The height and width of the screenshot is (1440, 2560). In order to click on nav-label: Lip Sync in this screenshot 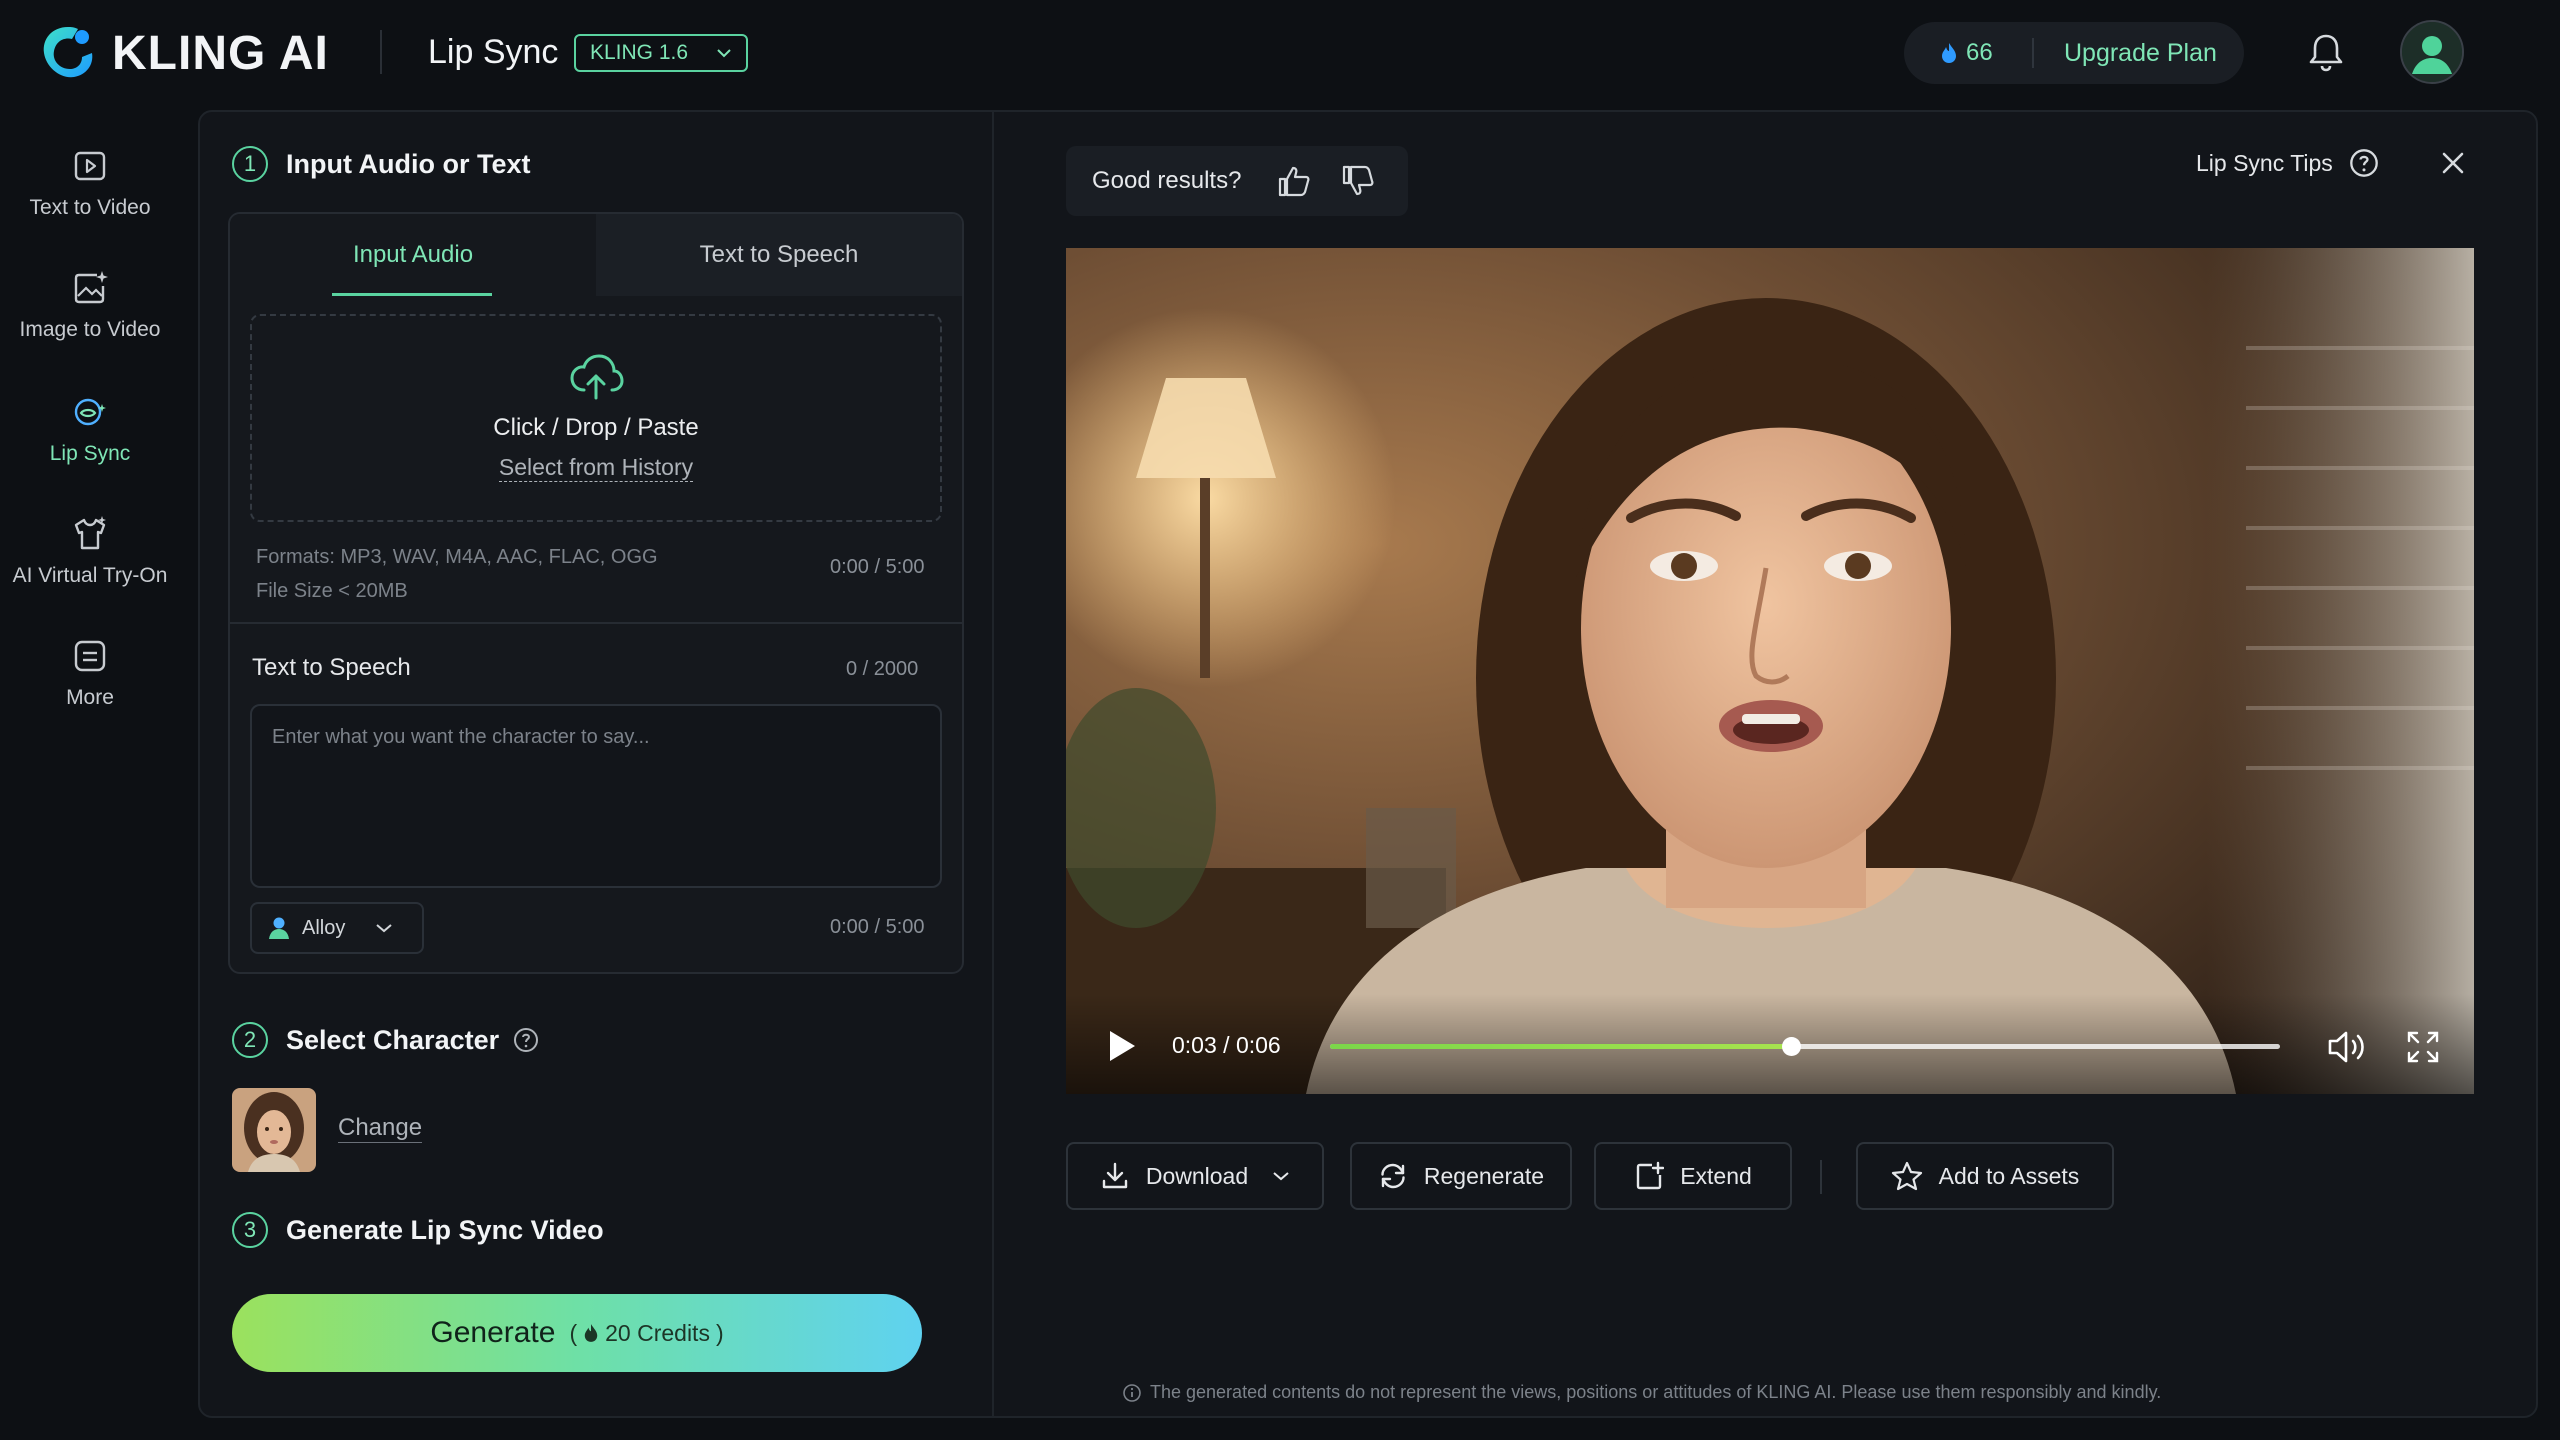, I will do `click(90, 453)`.